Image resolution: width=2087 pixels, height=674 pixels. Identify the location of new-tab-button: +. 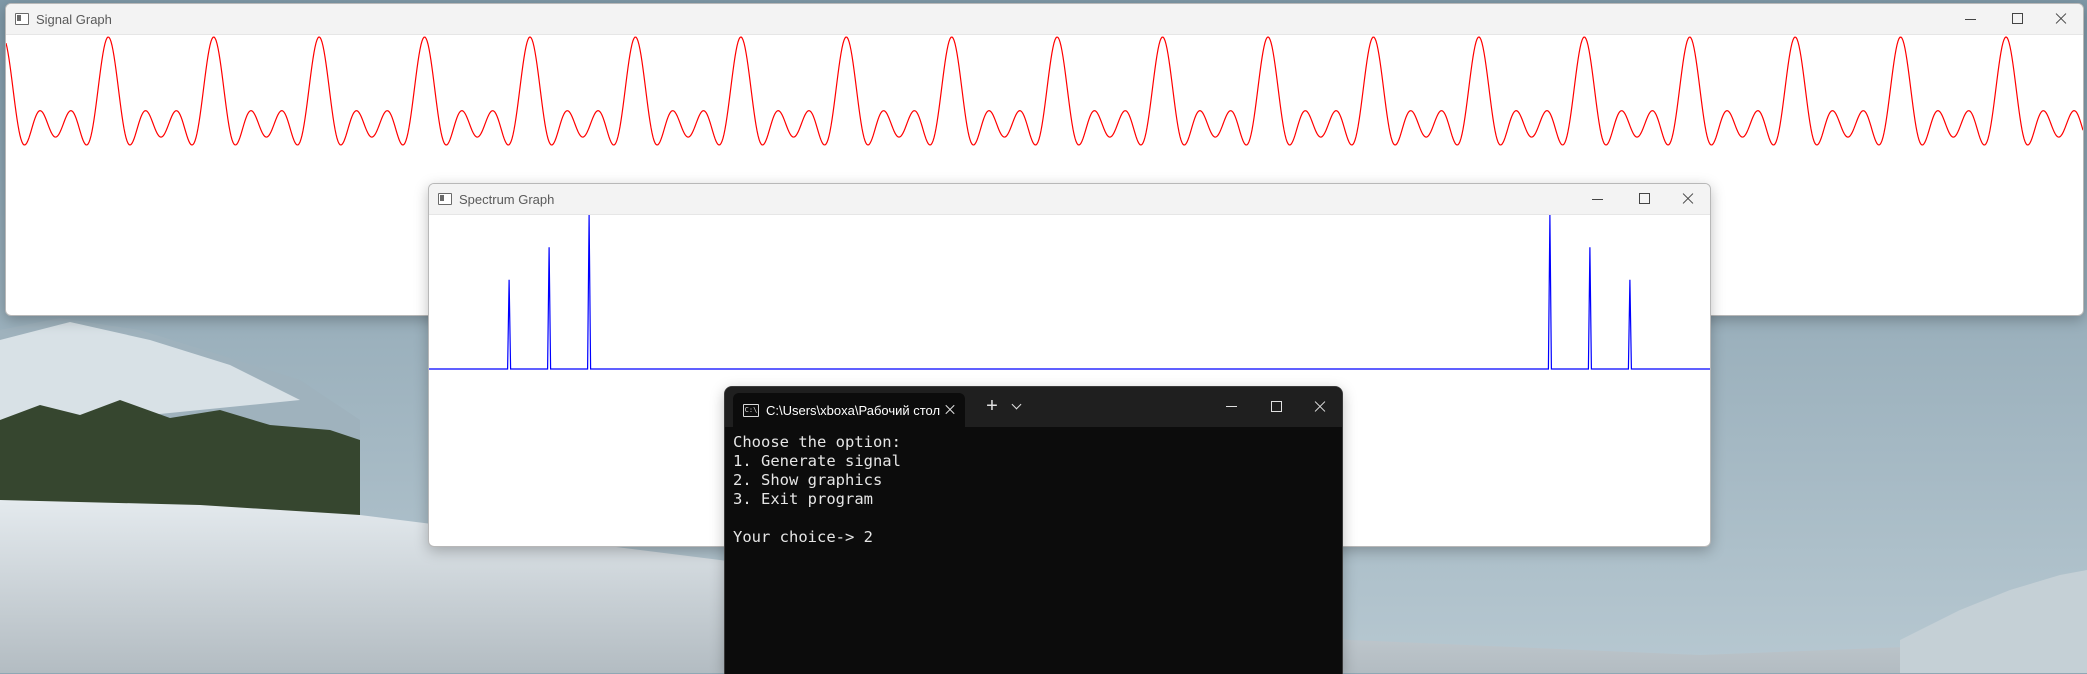
(992, 406).